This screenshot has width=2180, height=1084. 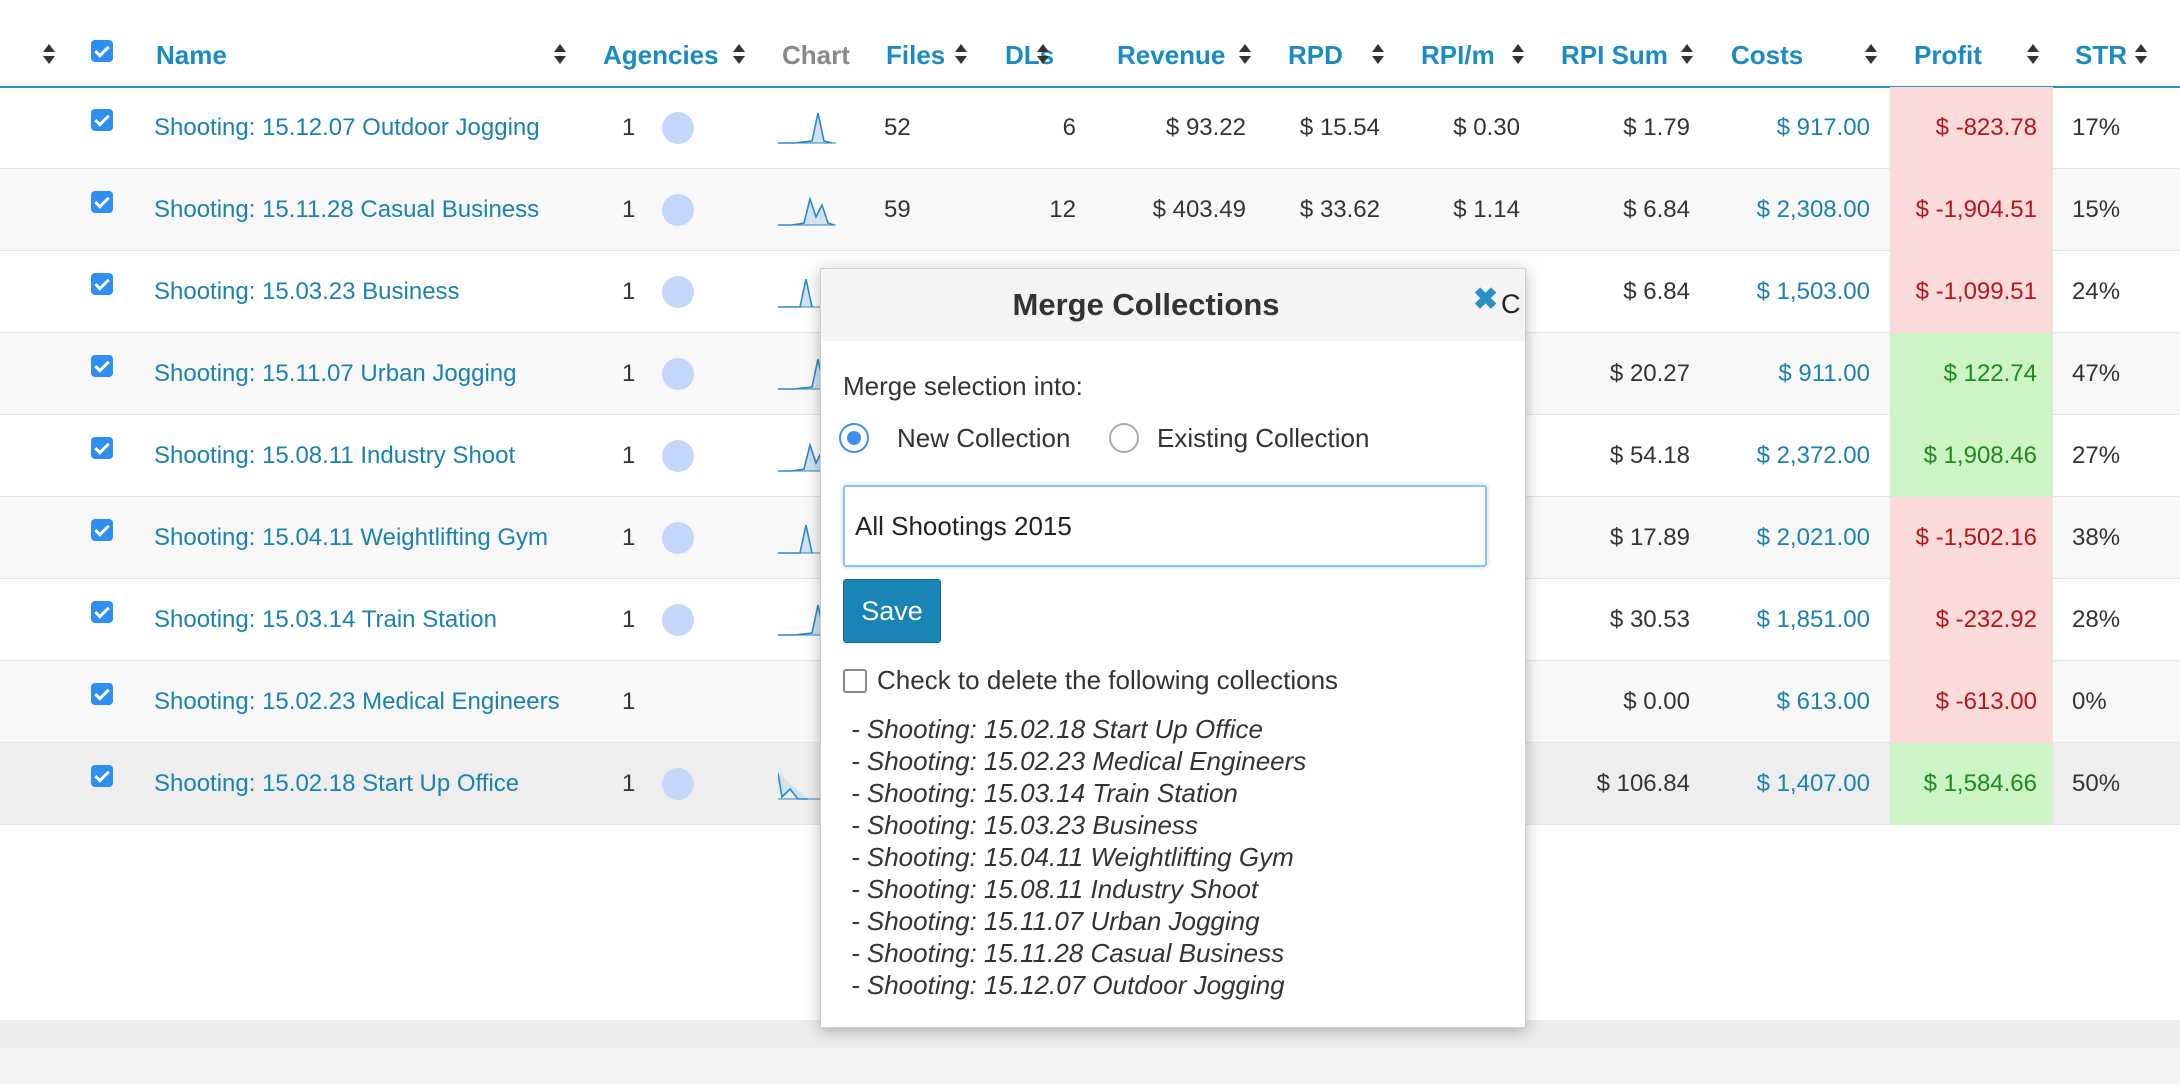 I want to click on rpi-sum-value: $ 106.84, so click(x=1643, y=783).